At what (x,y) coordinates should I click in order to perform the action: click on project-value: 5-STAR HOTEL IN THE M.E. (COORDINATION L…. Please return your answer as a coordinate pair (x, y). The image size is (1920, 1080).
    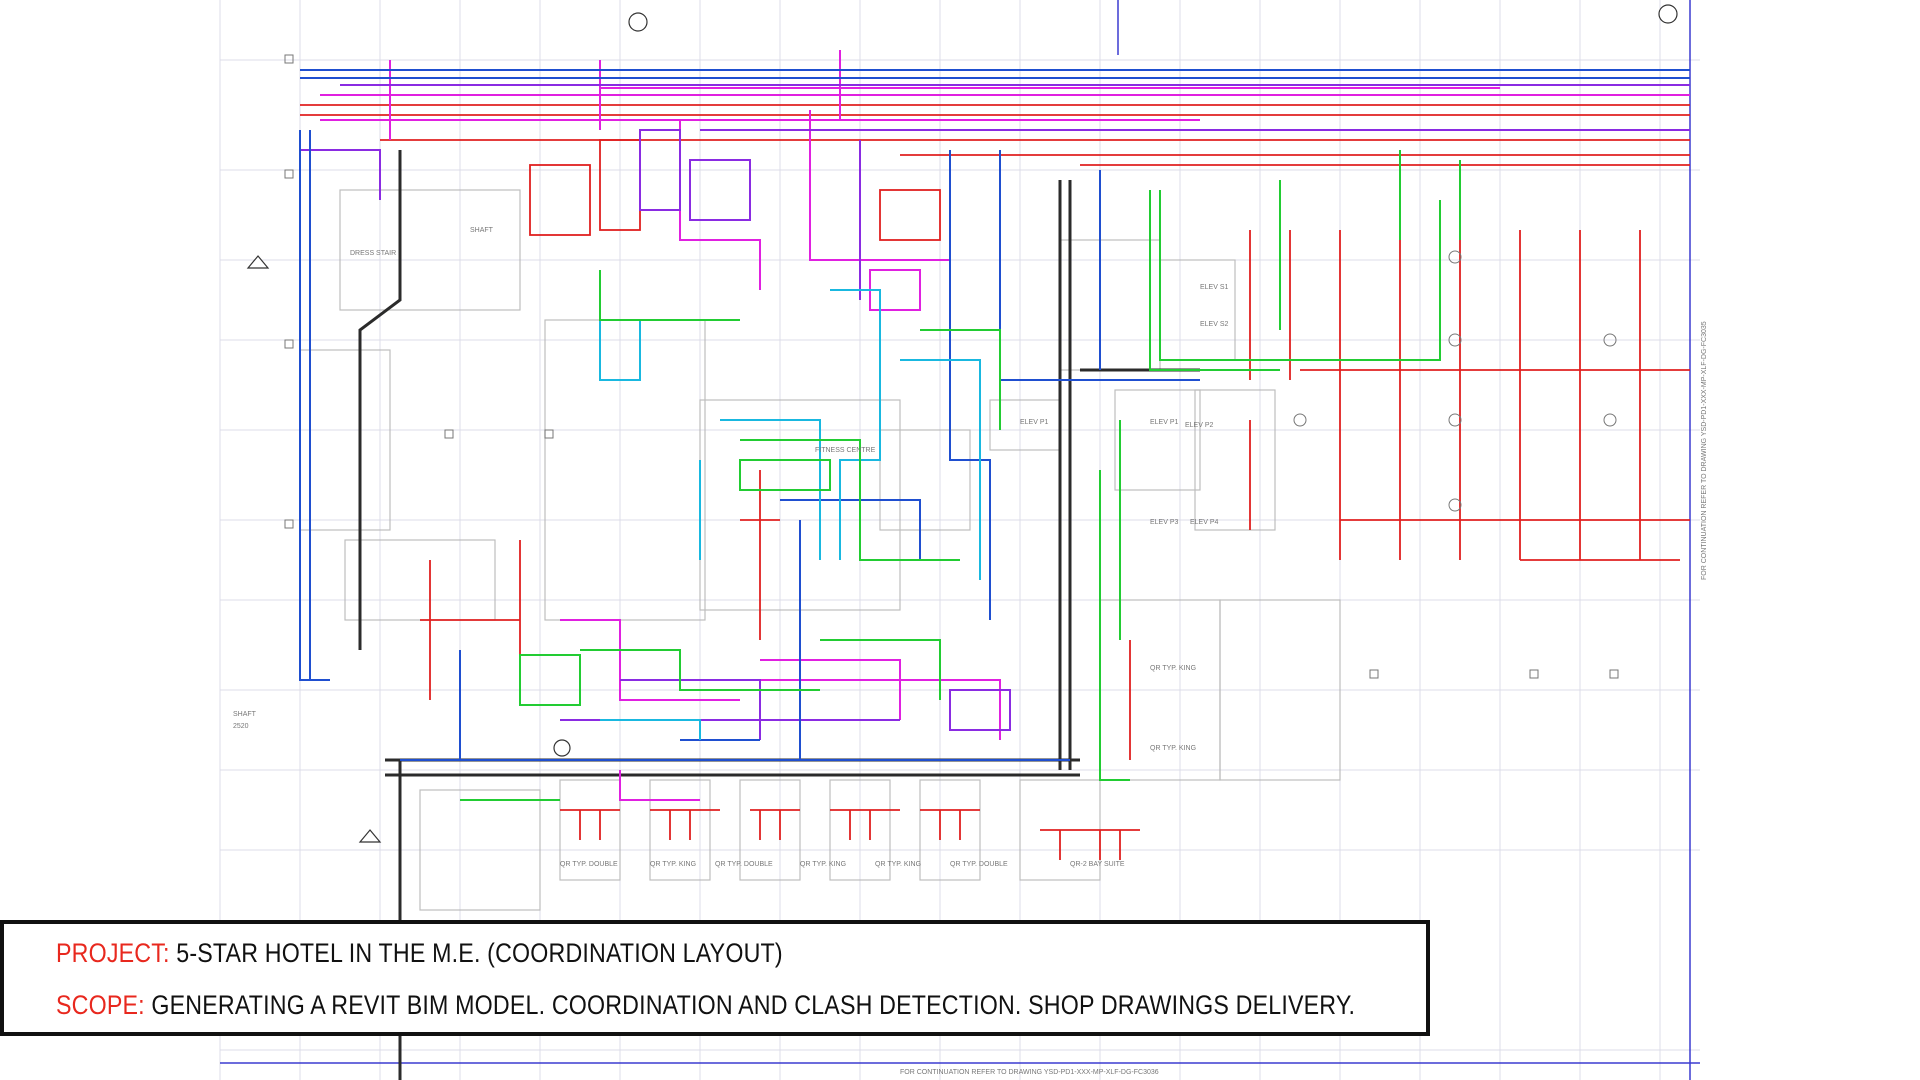
    Looking at the image, I should click on (479, 953).